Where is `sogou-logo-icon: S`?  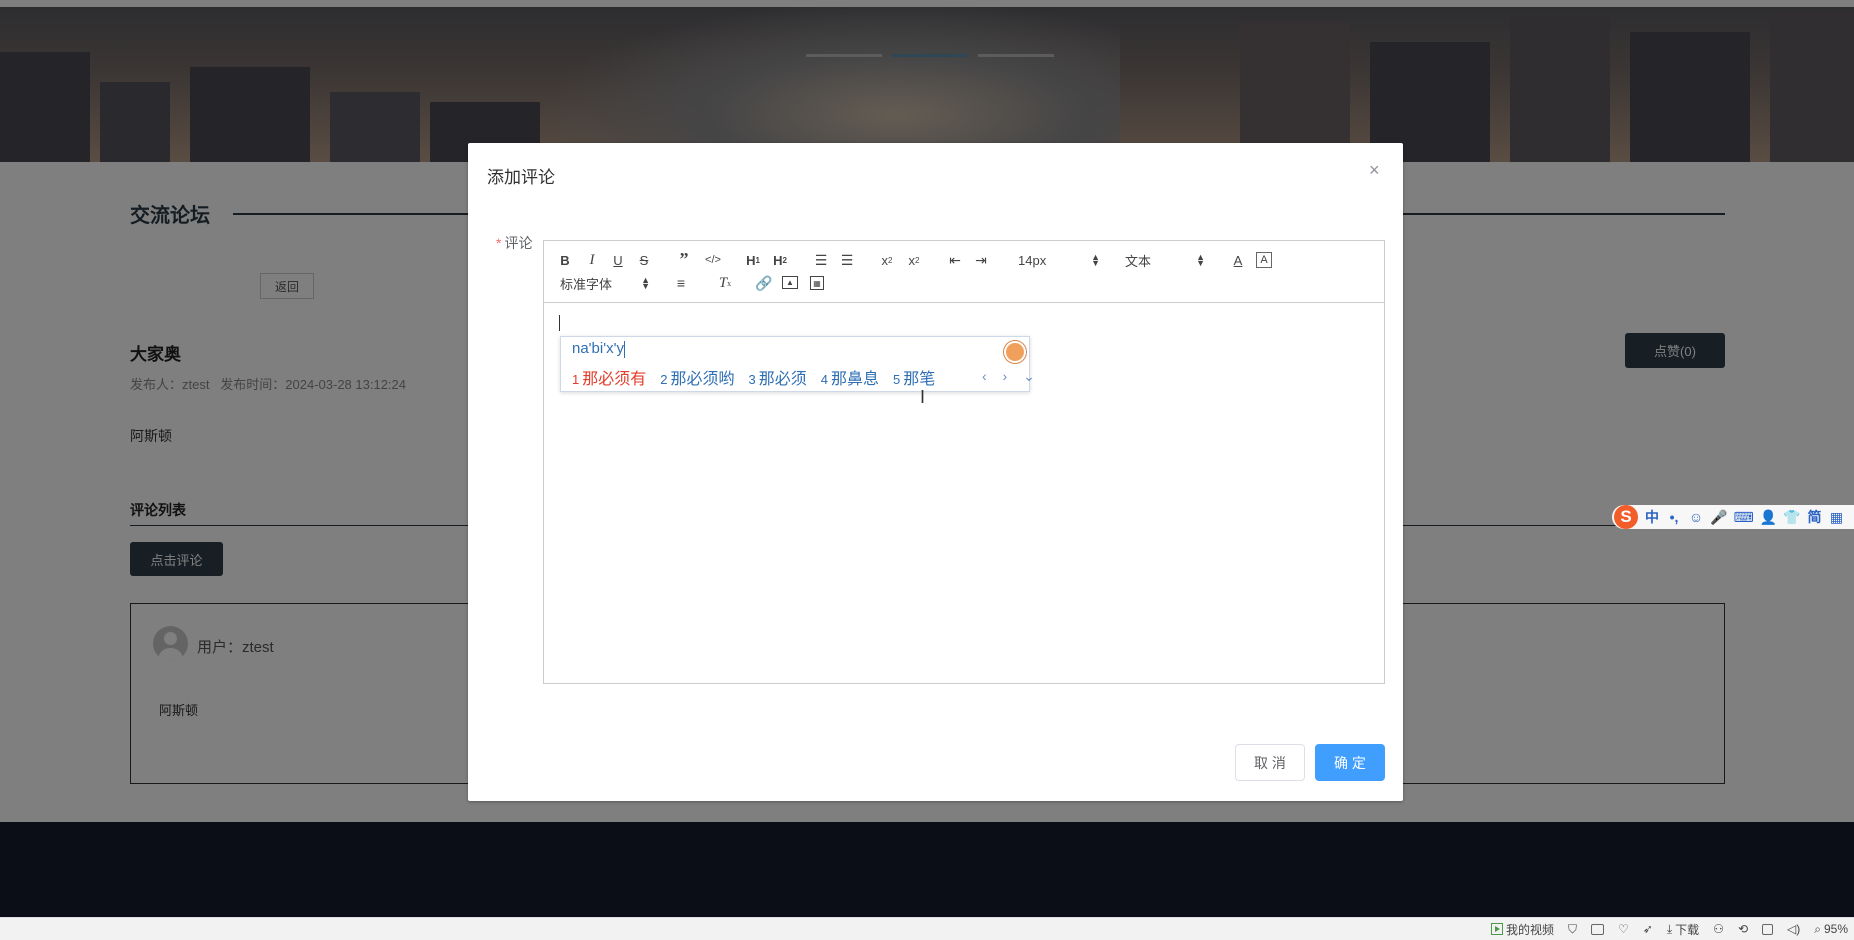
sogou-logo-icon: S is located at coordinates (1626, 517).